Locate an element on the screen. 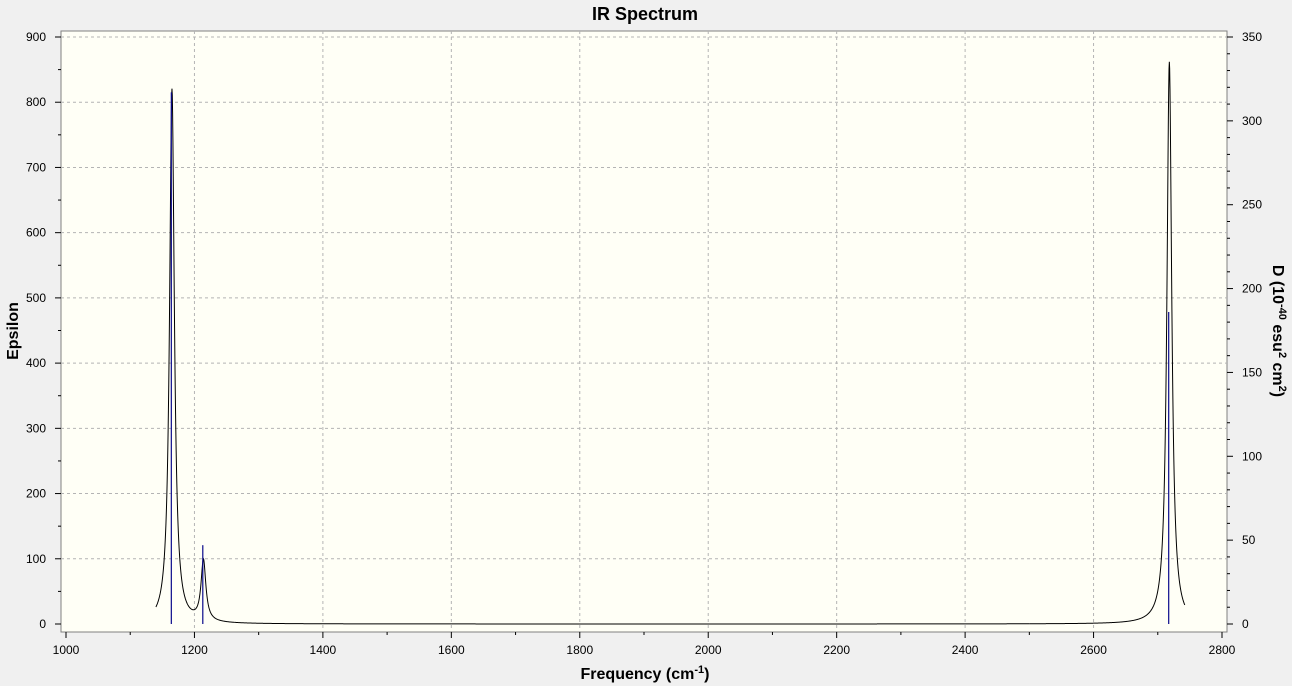 This screenshot has width=1292, height=686. y-tick-label: 400 is located at coordinates (36, 363).